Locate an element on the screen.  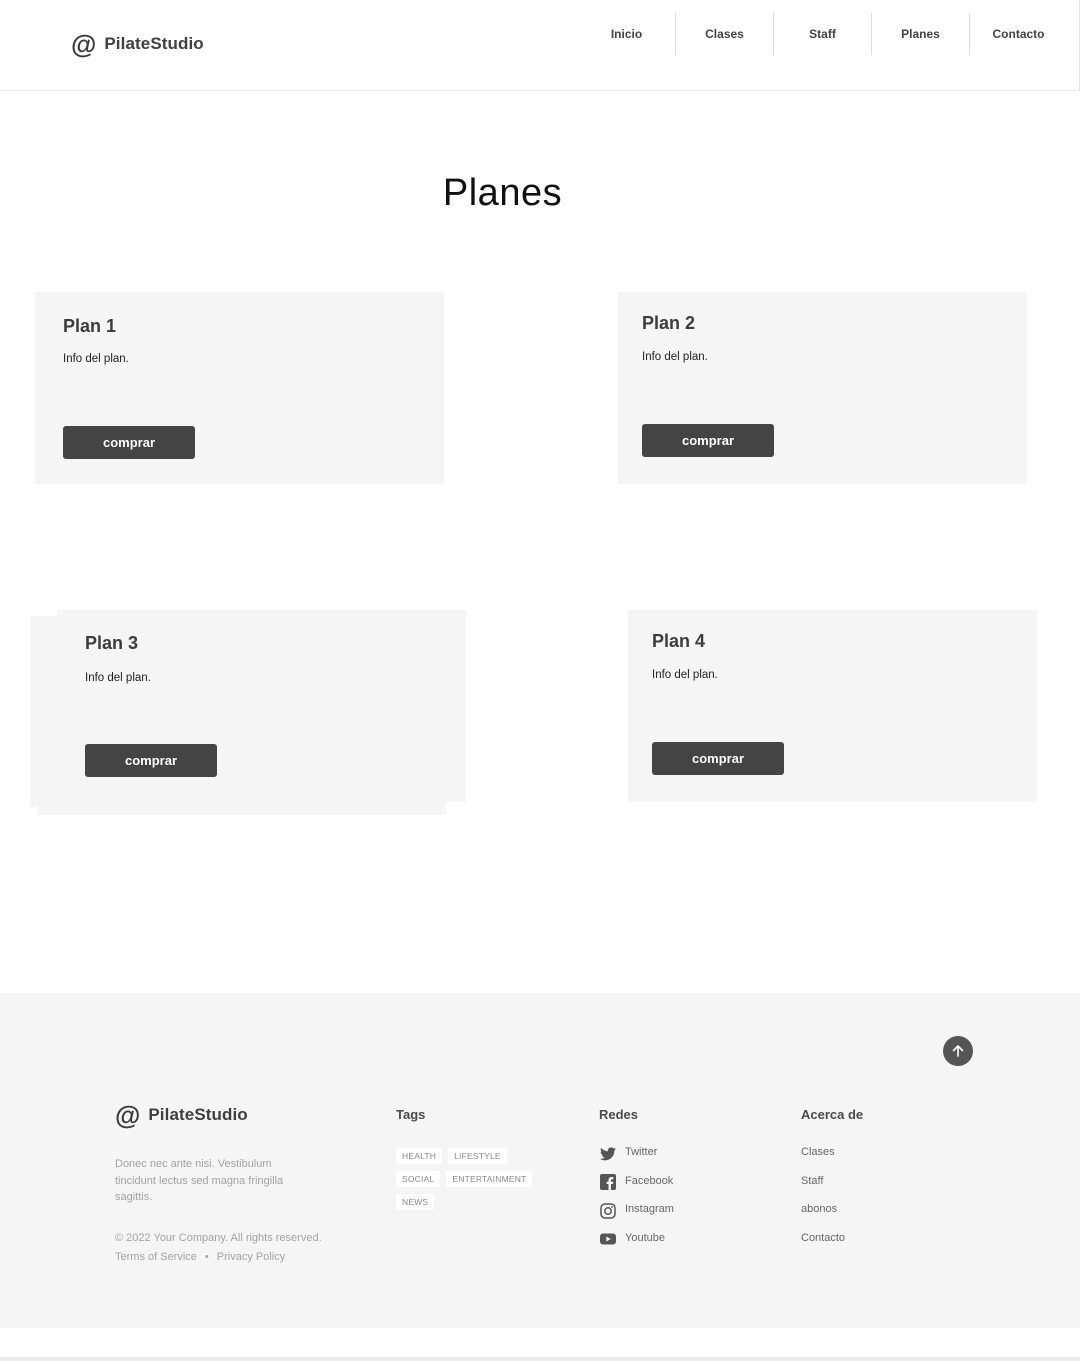
brand-name: PilateStudio is located at coordinates (154, 43).